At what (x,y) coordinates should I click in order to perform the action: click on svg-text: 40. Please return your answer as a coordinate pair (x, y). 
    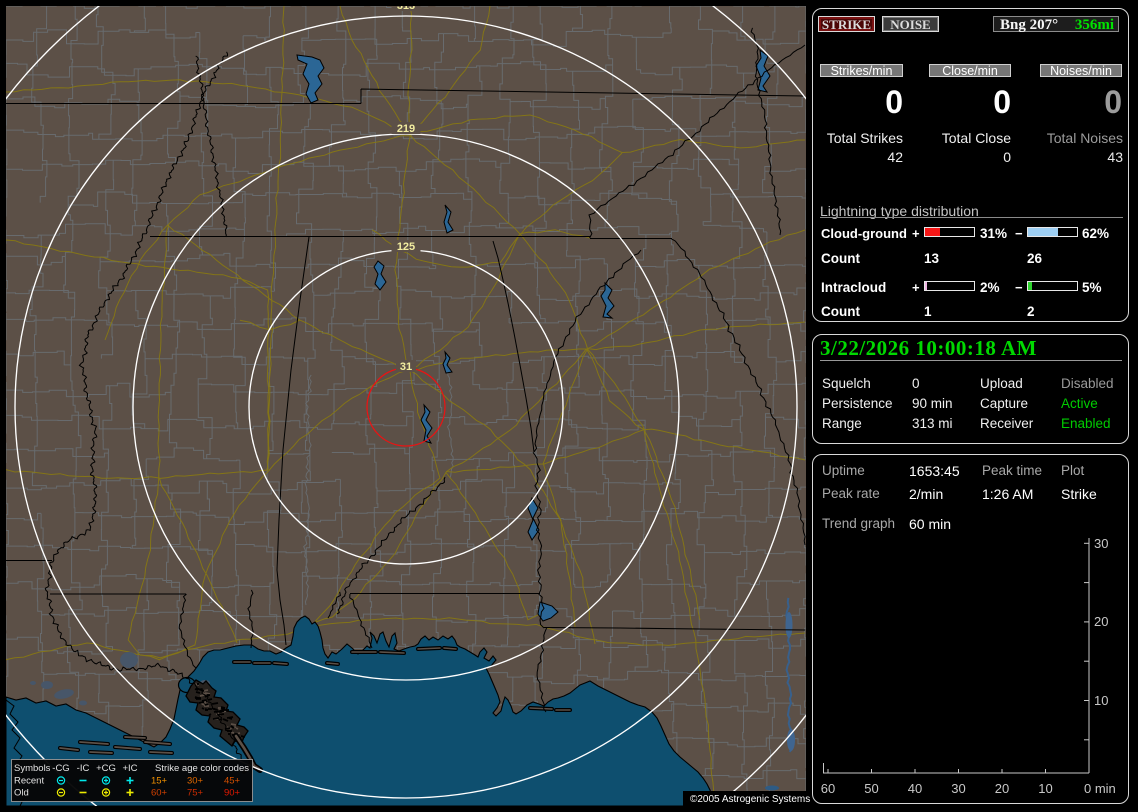
    Looking at the image, I should click on (915, 788).